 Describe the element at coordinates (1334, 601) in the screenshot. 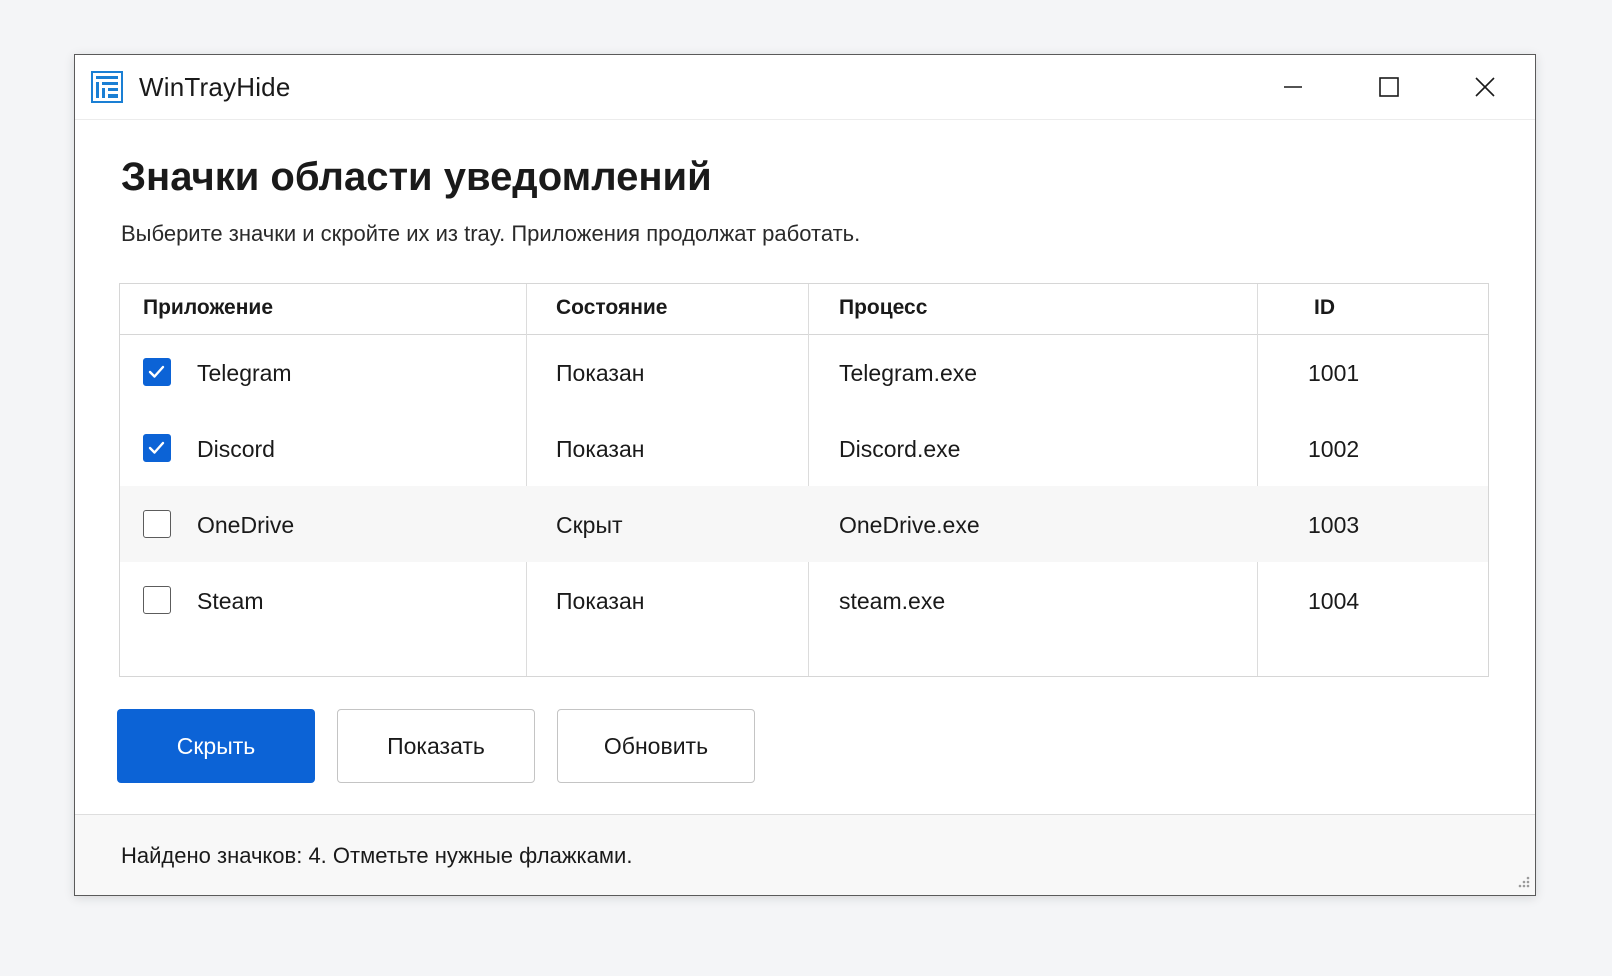

I see `icon-id: 1004` at that location.